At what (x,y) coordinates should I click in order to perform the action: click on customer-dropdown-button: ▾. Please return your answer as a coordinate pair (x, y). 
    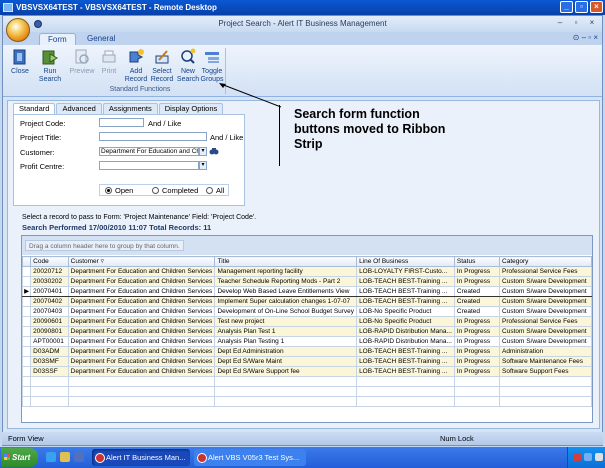
    Looking at the image, I should click on (203, 151).